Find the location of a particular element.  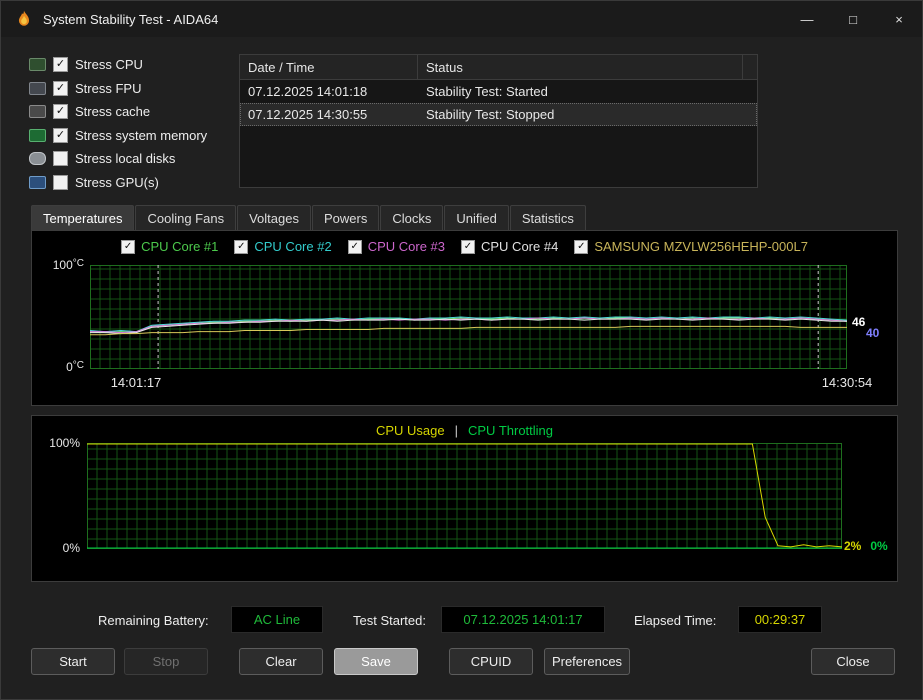

legend-label: CPU Core #1 is located at coordinates (180, 246).